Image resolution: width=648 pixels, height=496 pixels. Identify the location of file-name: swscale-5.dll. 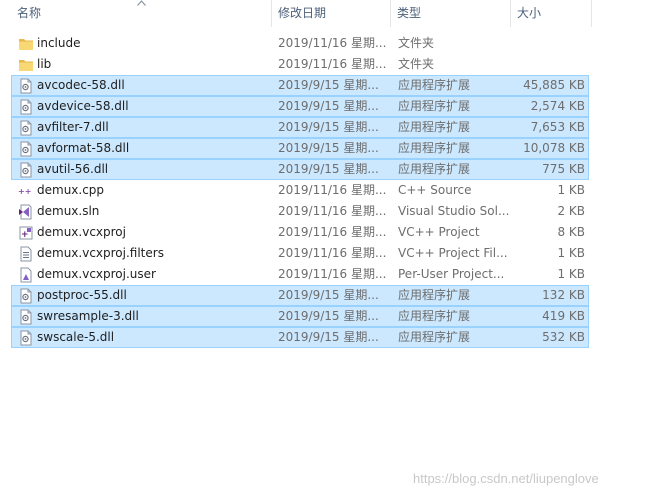
(76, 337).